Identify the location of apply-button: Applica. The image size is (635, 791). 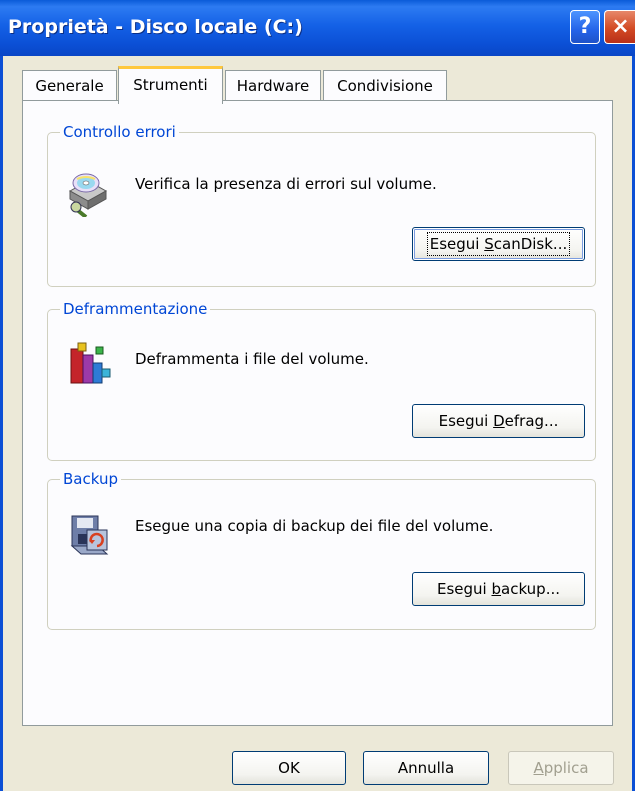
(561, 768).